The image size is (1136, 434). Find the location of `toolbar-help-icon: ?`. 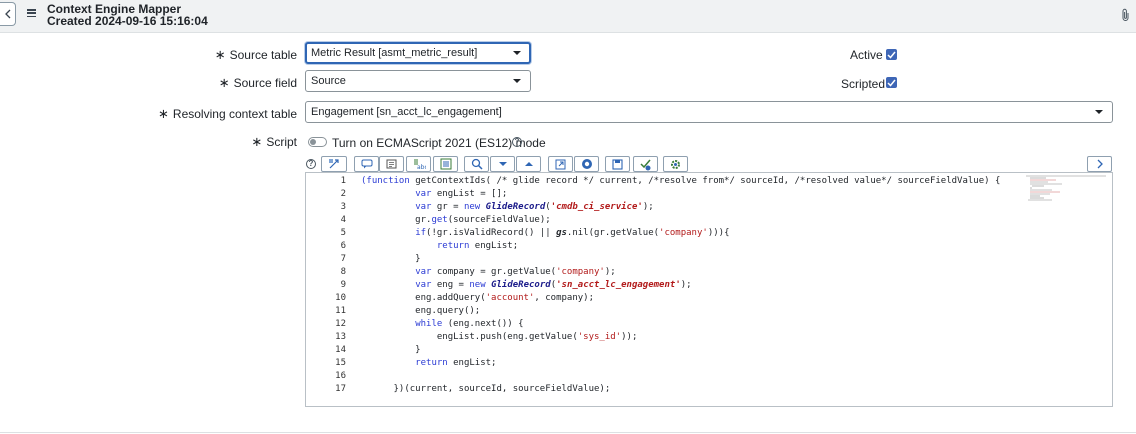

toolbar-help-icon: ? is located at coordinates (311, 164).